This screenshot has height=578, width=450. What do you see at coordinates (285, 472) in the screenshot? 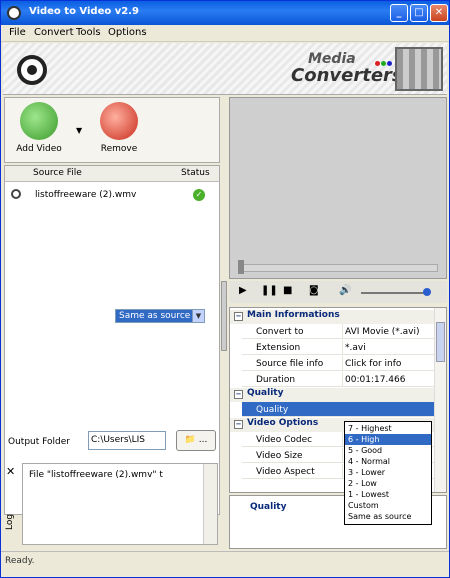
I see `prop-key: Video Aspect` at bounding box center [285, 472].